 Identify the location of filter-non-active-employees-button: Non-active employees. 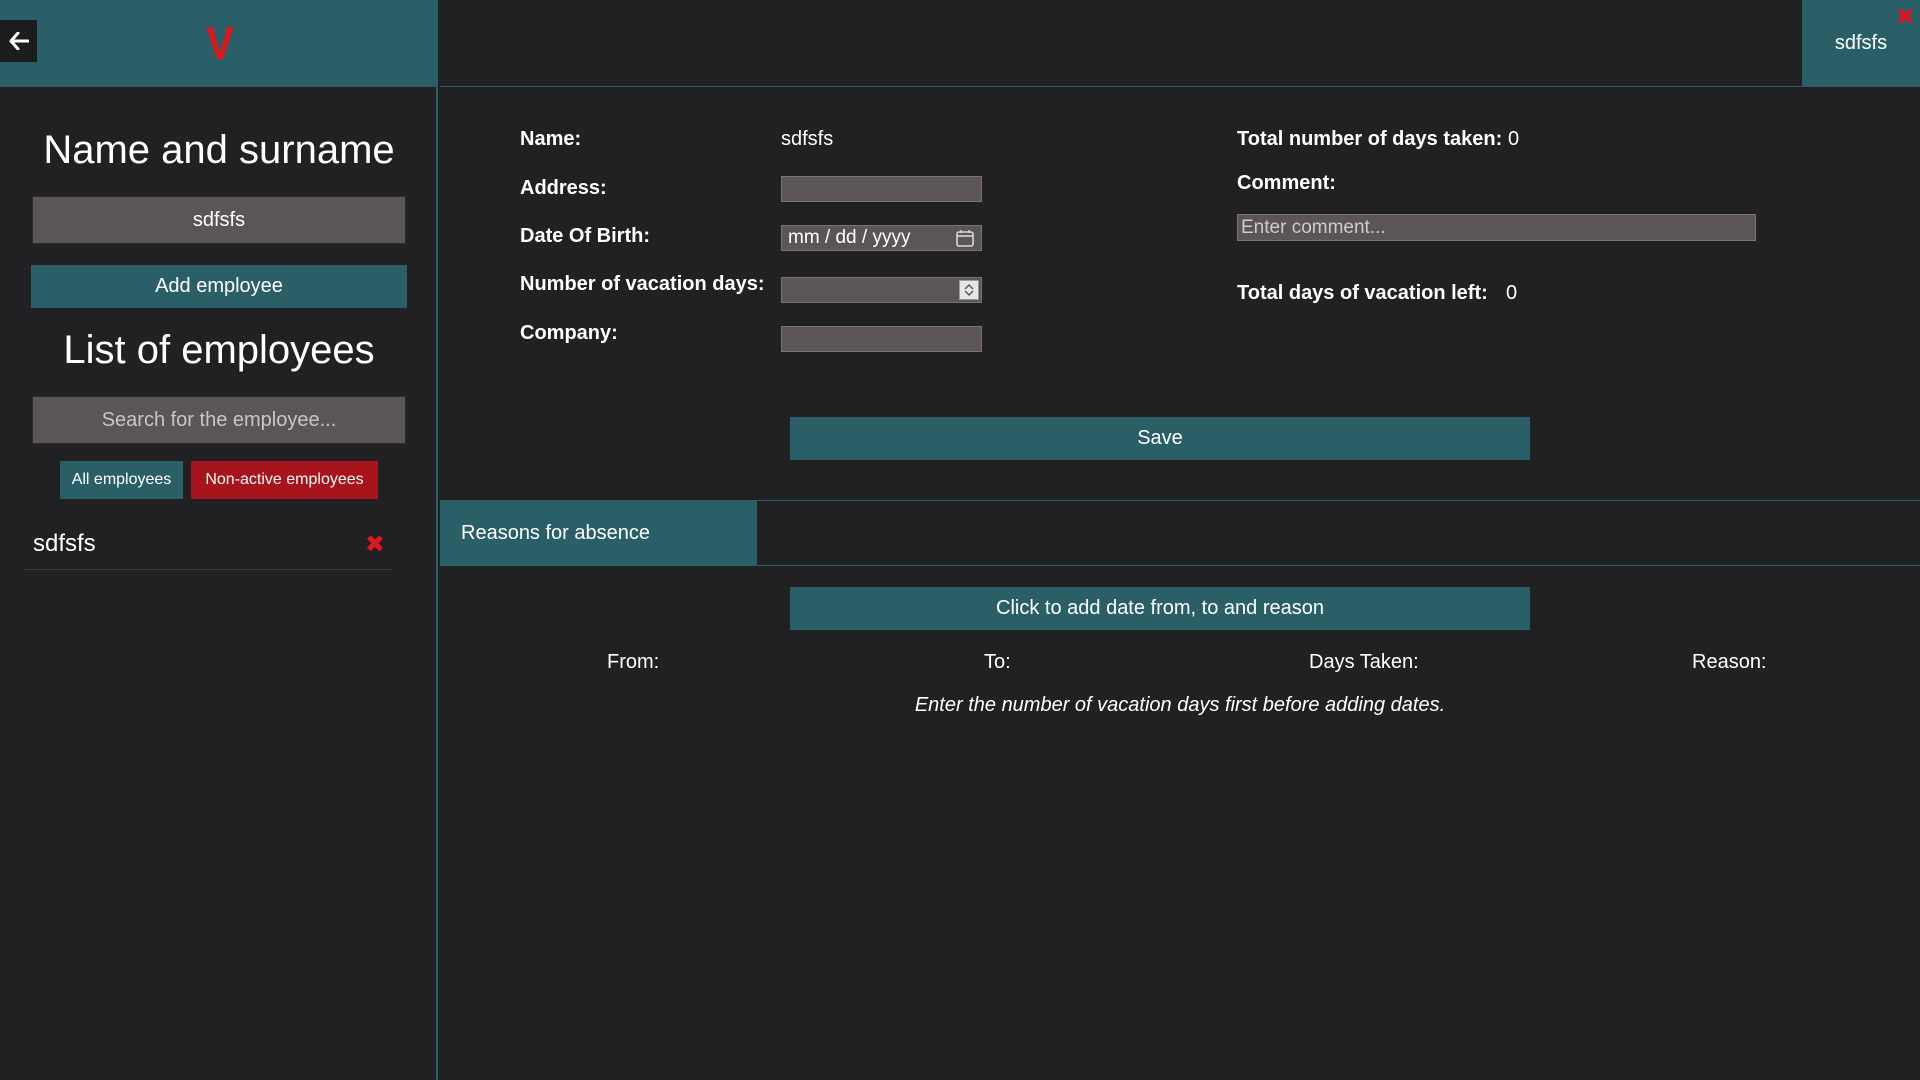
(284, 480).